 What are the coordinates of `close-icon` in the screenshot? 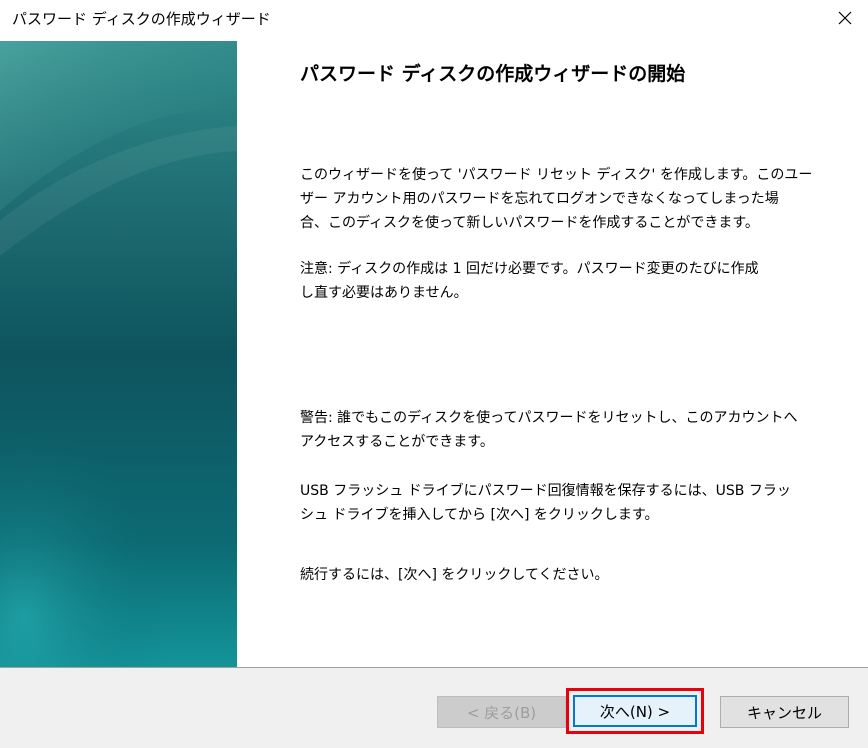 It's located at (845, 18).